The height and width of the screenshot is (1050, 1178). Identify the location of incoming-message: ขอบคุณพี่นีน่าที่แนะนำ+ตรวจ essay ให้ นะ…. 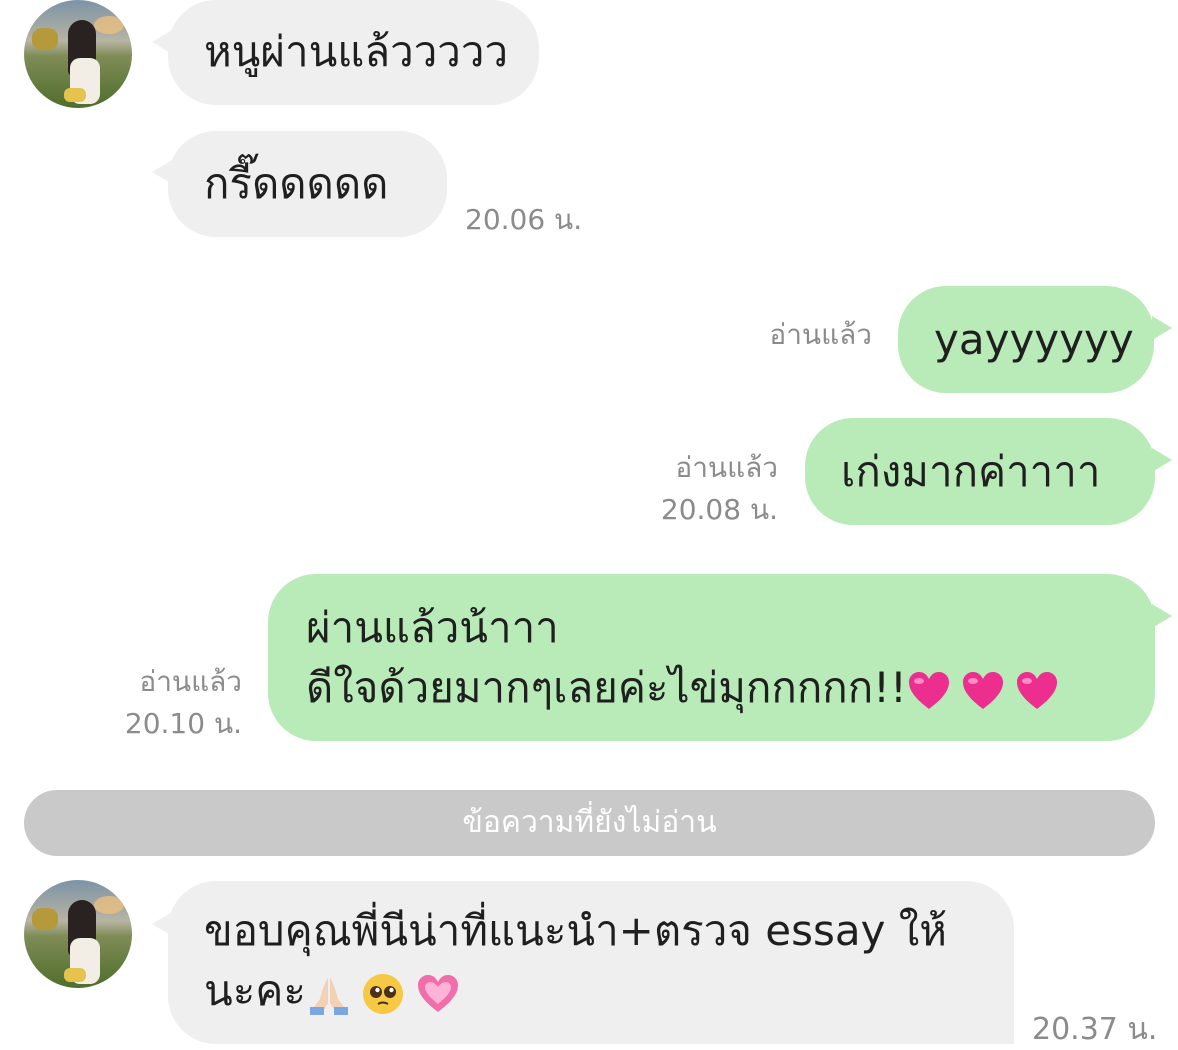
(591, 962).